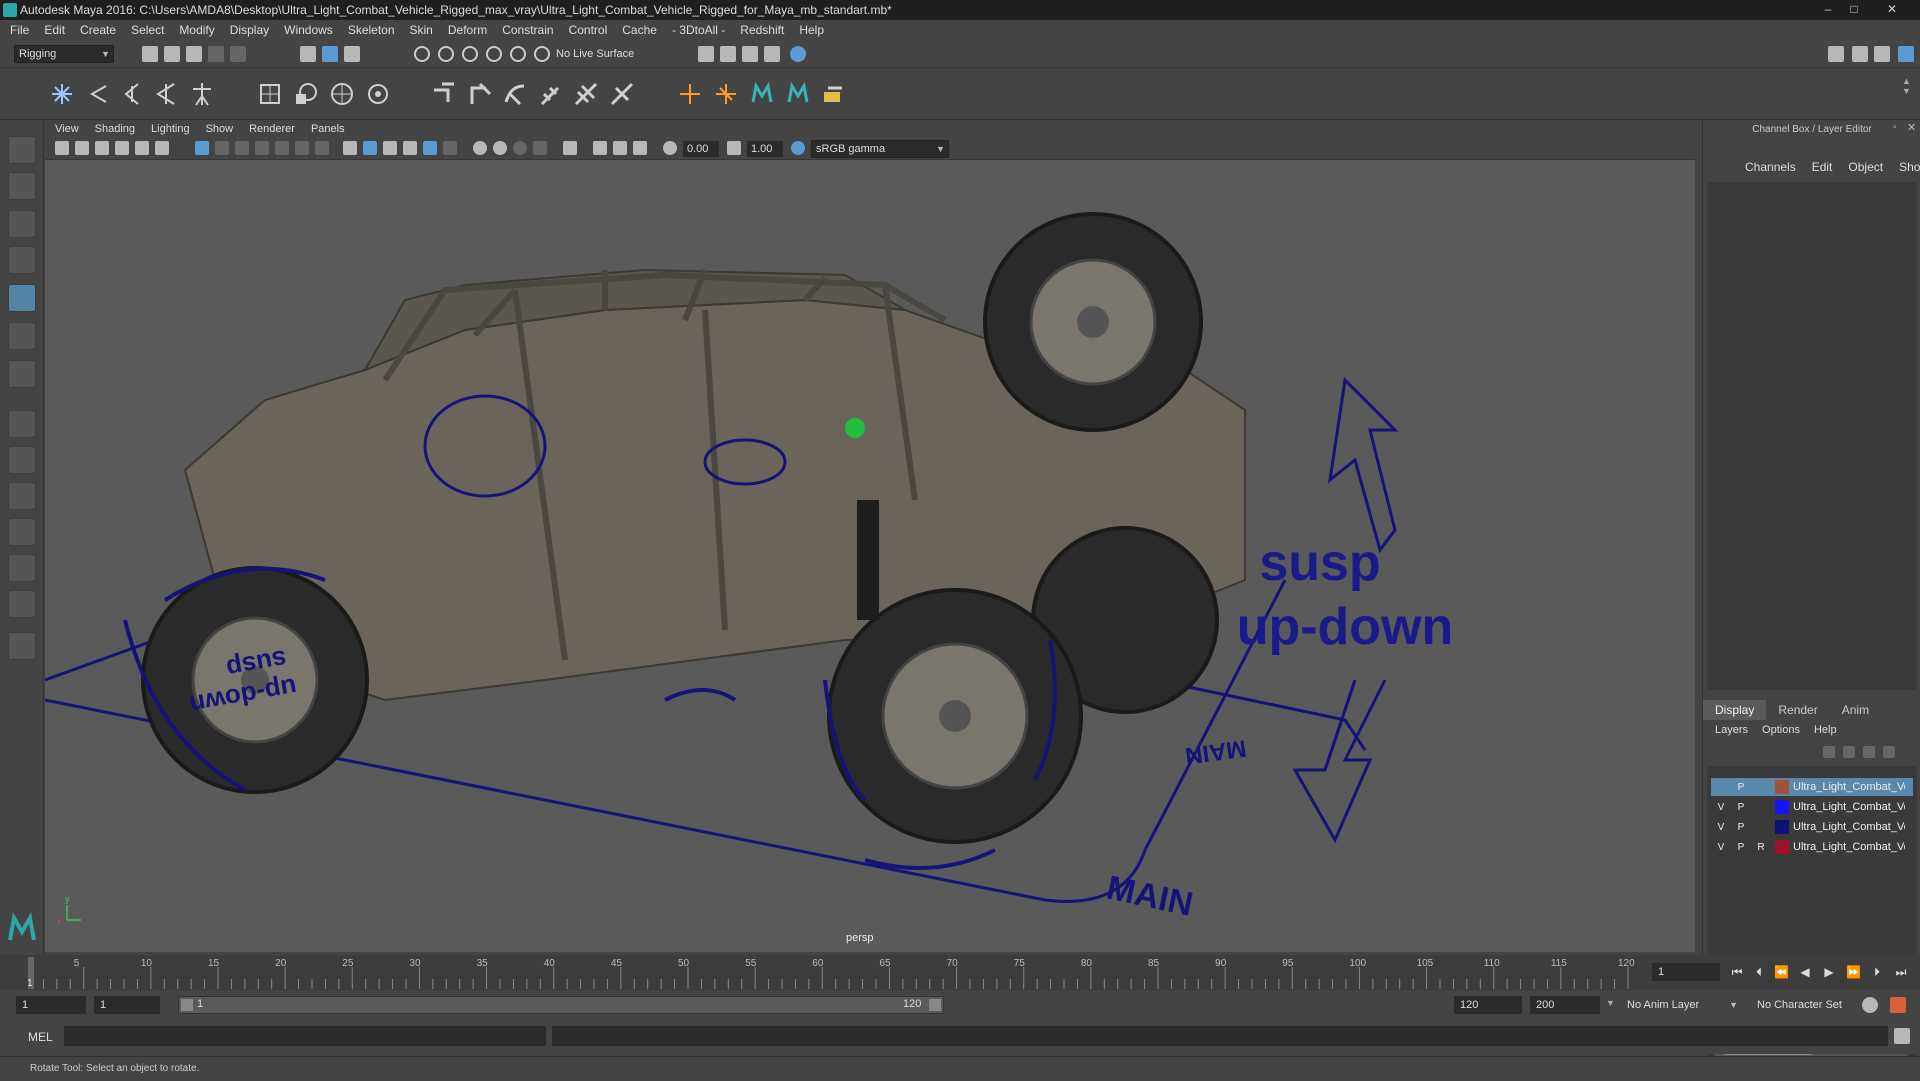  What do you see at coordinates (1865, 167) in the screenshot?
I see `channel-box-menu-object: Object` at bounding box center [1865, 167].